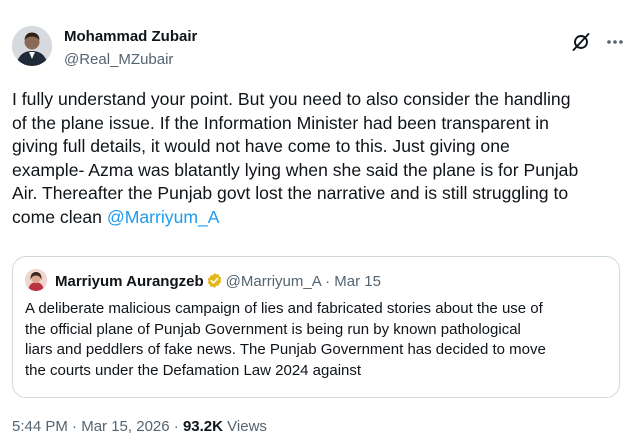  Describe the element at coordinates (40, 426) in the screenshot. I see `tweet-time: 5:44 PM` at that location.